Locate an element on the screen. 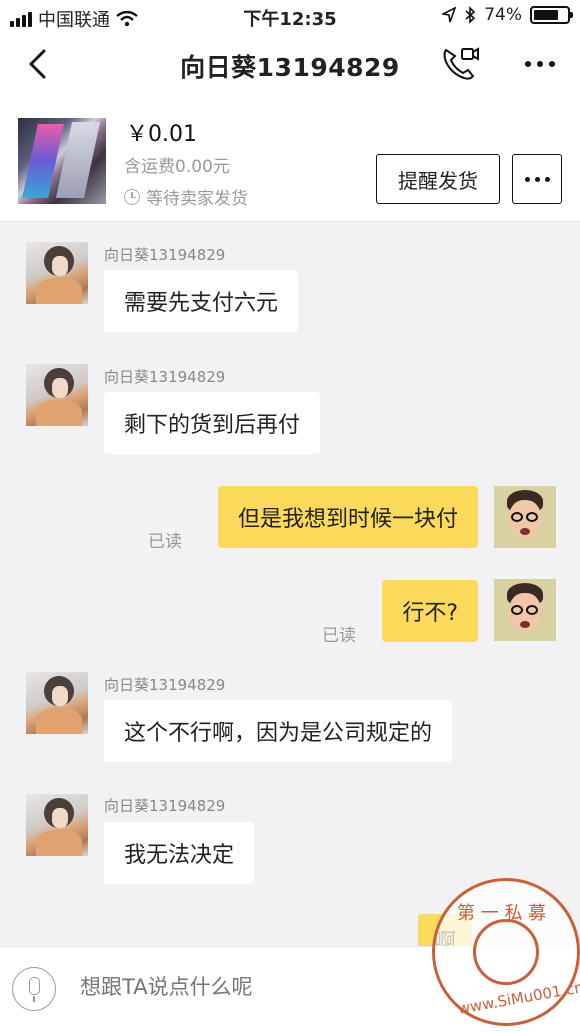 The image size is (580, 1032). message-input is located at coordinates (245, 987).